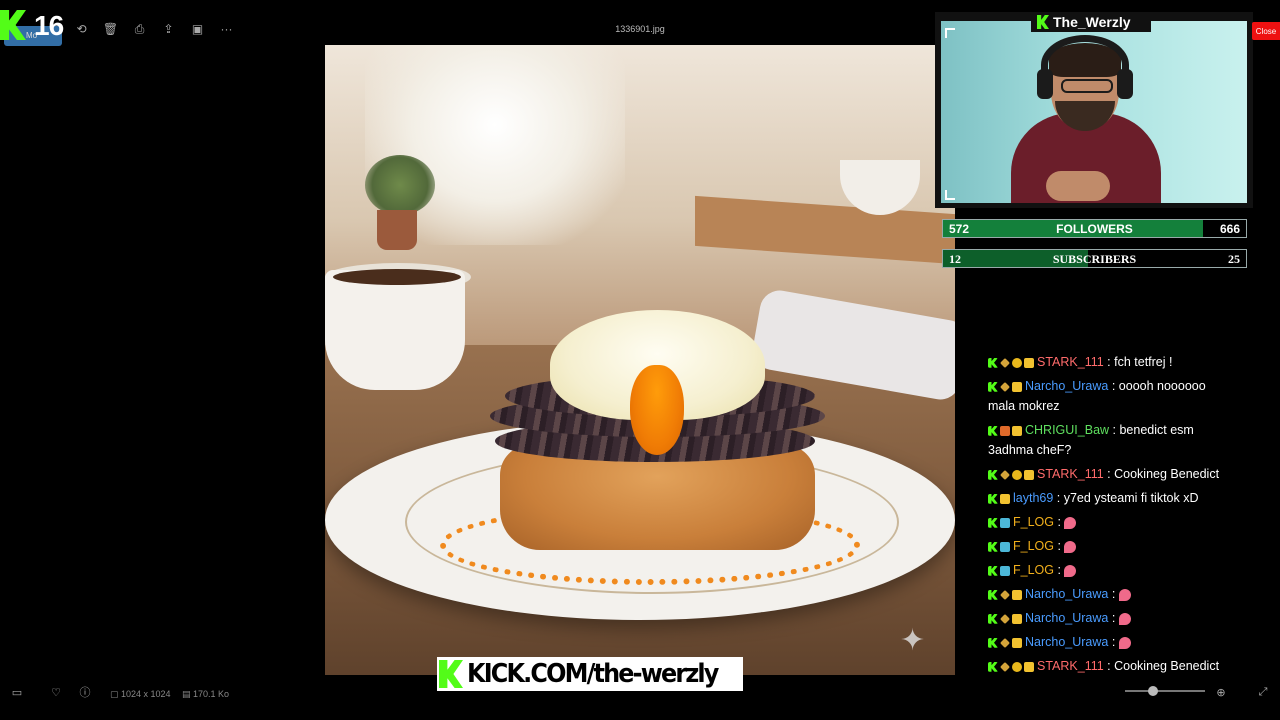 This screenshot has height=720, width=1280. What do you see at coordinates (1094, 228) in the screenshot?
I see `followers-goal-bar: 572 FOLLOWERS 666` at bounding box center [1094, 228].